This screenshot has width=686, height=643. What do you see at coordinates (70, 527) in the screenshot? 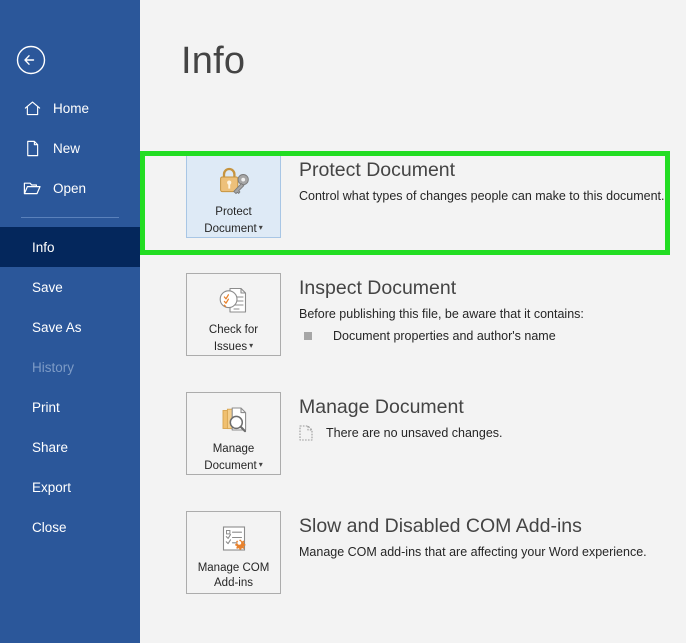
I see `sidebar-item-close: Close` at bounding box center [70, 527].